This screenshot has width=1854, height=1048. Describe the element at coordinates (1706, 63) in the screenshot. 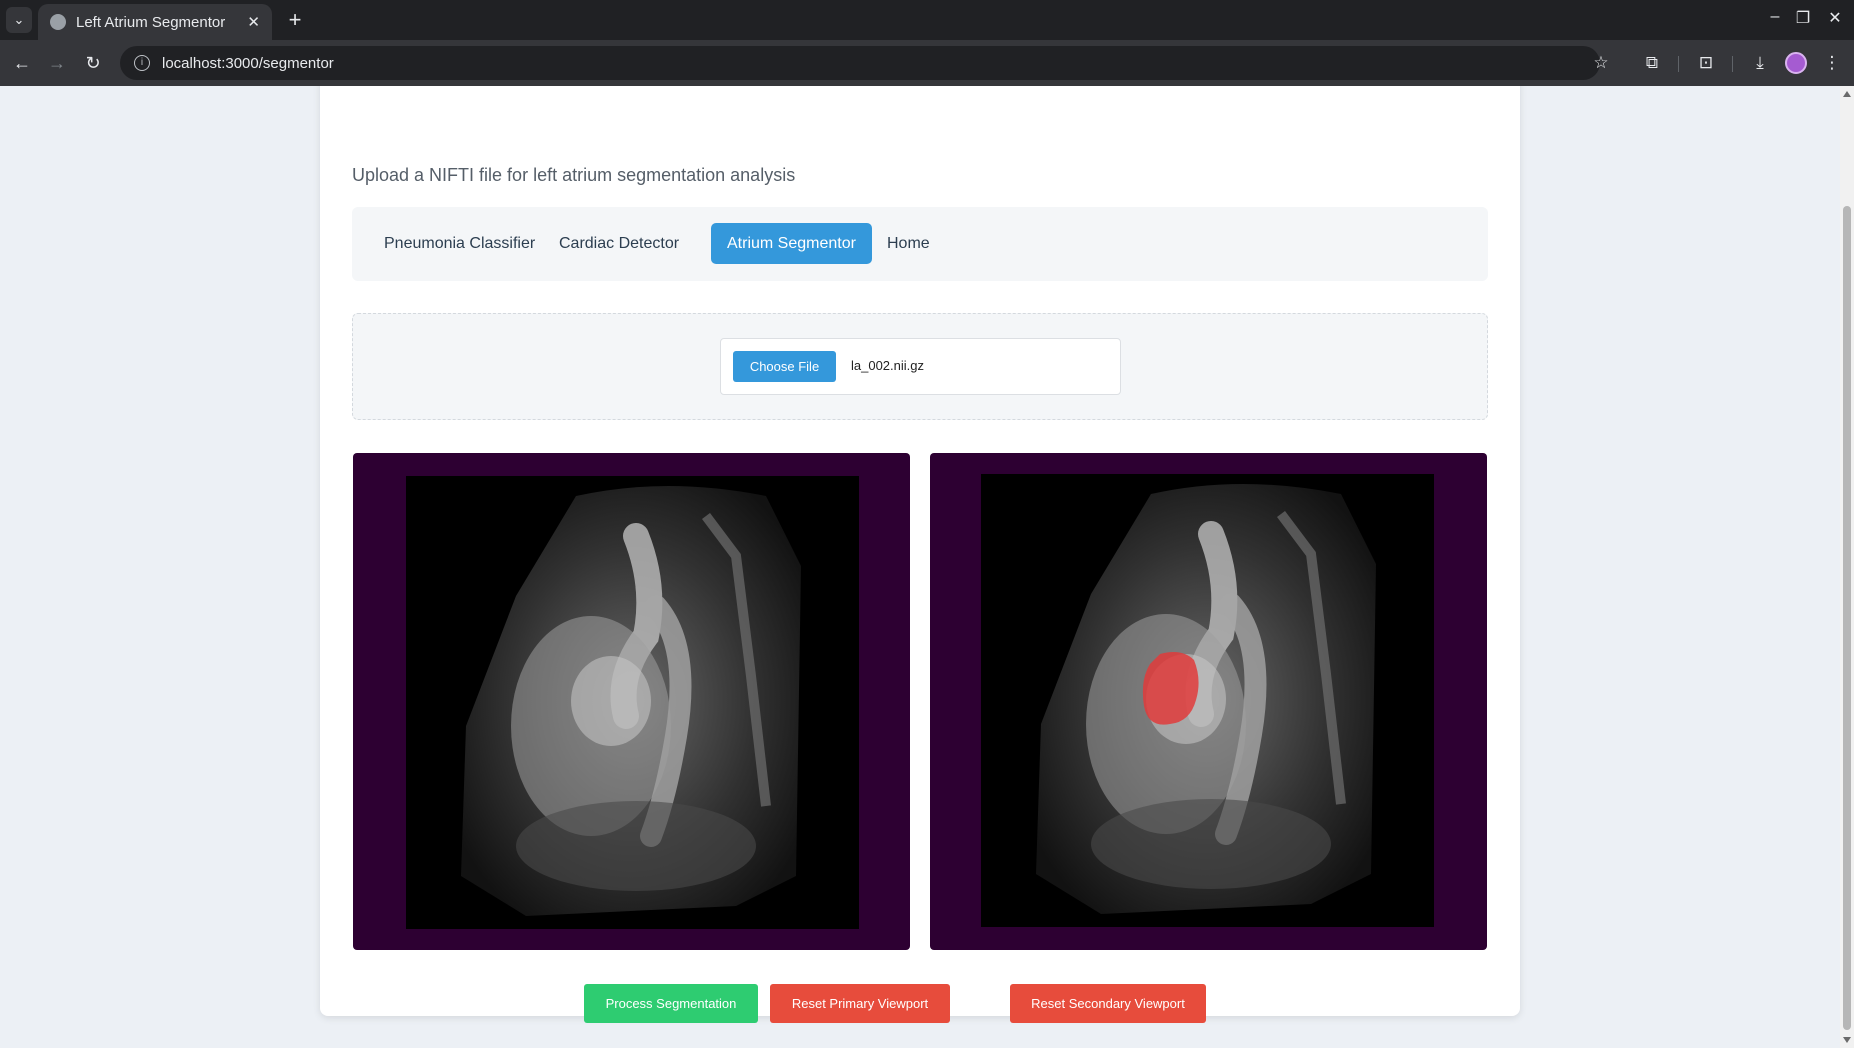

I see `camera-icon: ⊡` at that location.